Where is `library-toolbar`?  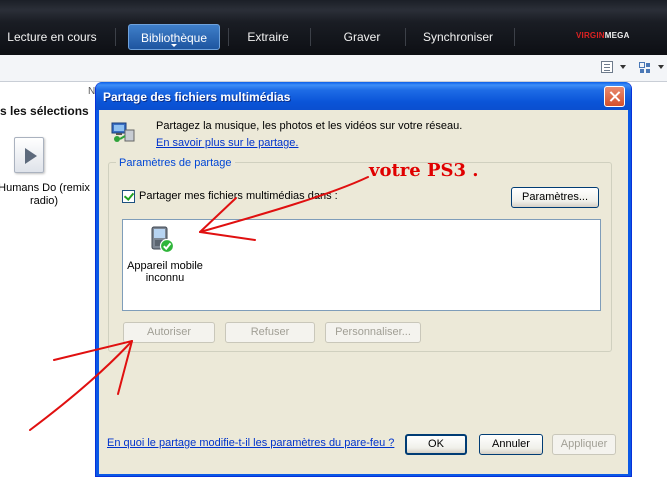
library-toolbar is located at coordinates (333, 68).